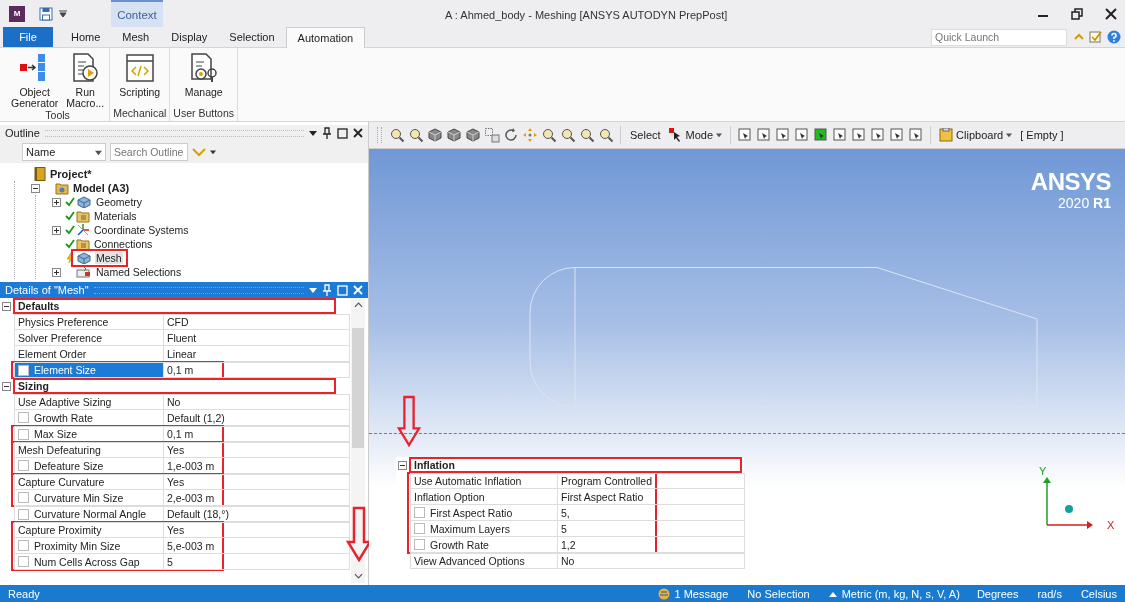 This screenshot has width=1125, height=602. I want to click on ribbon-tab: Selection, so click(252, 37).